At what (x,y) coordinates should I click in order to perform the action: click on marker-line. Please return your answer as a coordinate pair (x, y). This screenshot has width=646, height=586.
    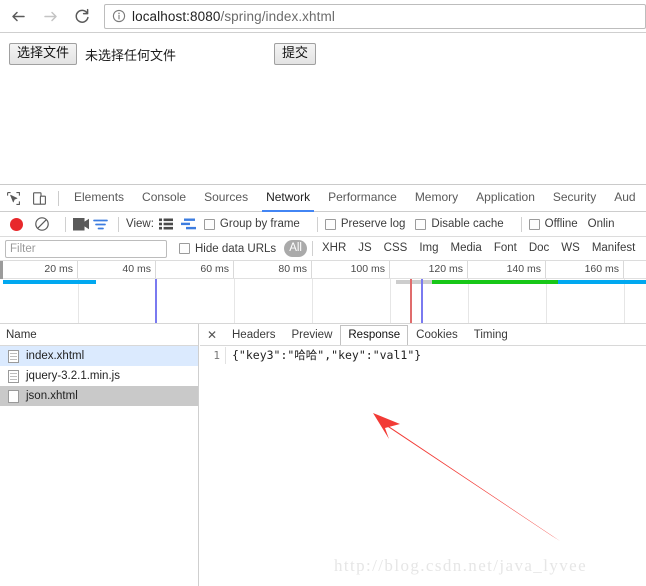
    Looking at the image, I should click on (156, 301).